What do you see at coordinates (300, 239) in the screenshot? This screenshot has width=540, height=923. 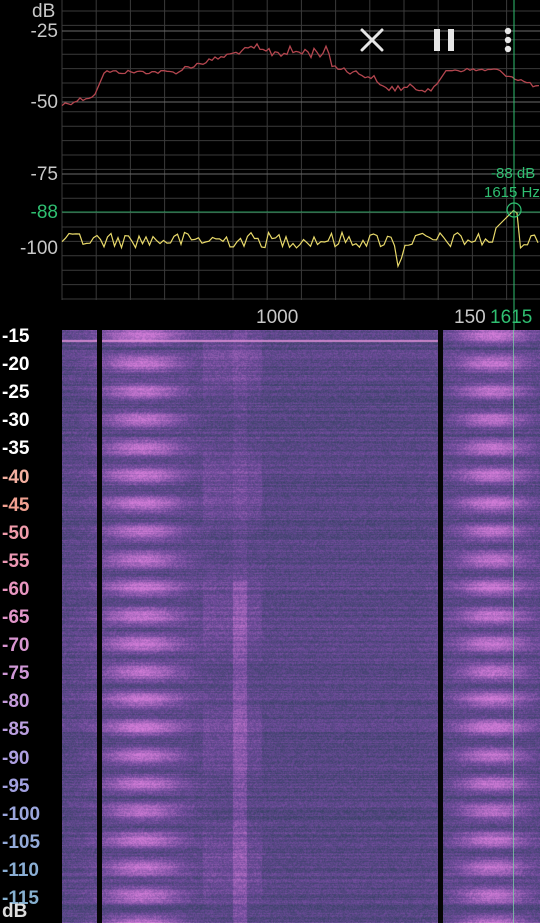 I see `spectrum-trace-live` at bounding box center [300, 239].